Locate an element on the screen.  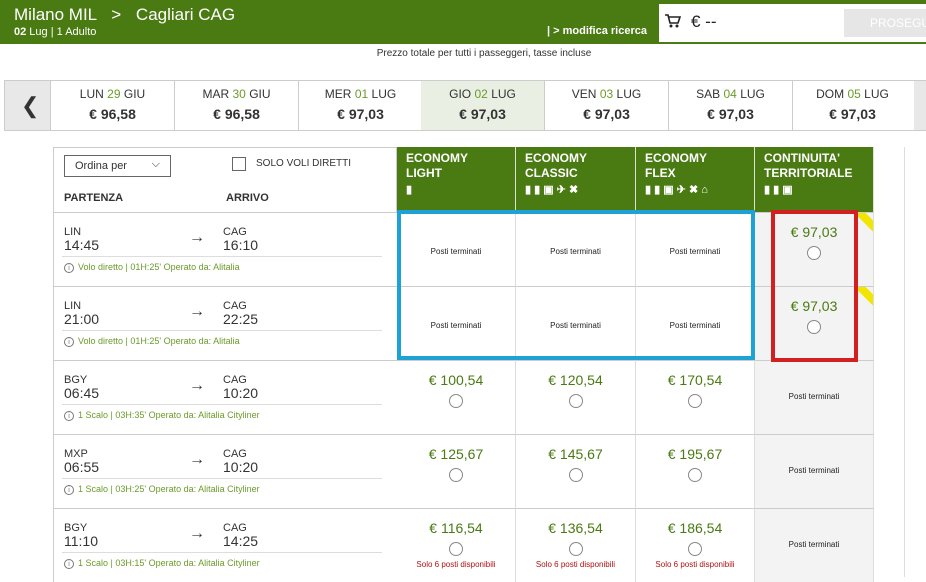
prev-dates-button: ❮ is located at coordinates (28, 105).